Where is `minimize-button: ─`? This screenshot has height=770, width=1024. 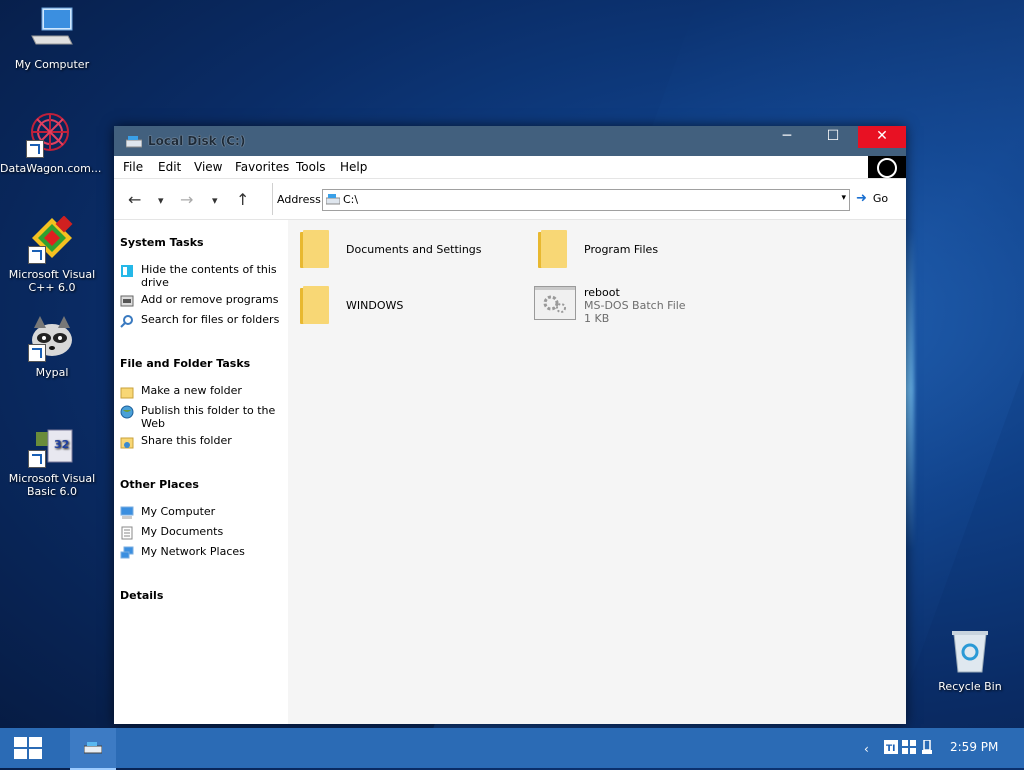
minimize-button: ─ is located at coordinates (787, 137).